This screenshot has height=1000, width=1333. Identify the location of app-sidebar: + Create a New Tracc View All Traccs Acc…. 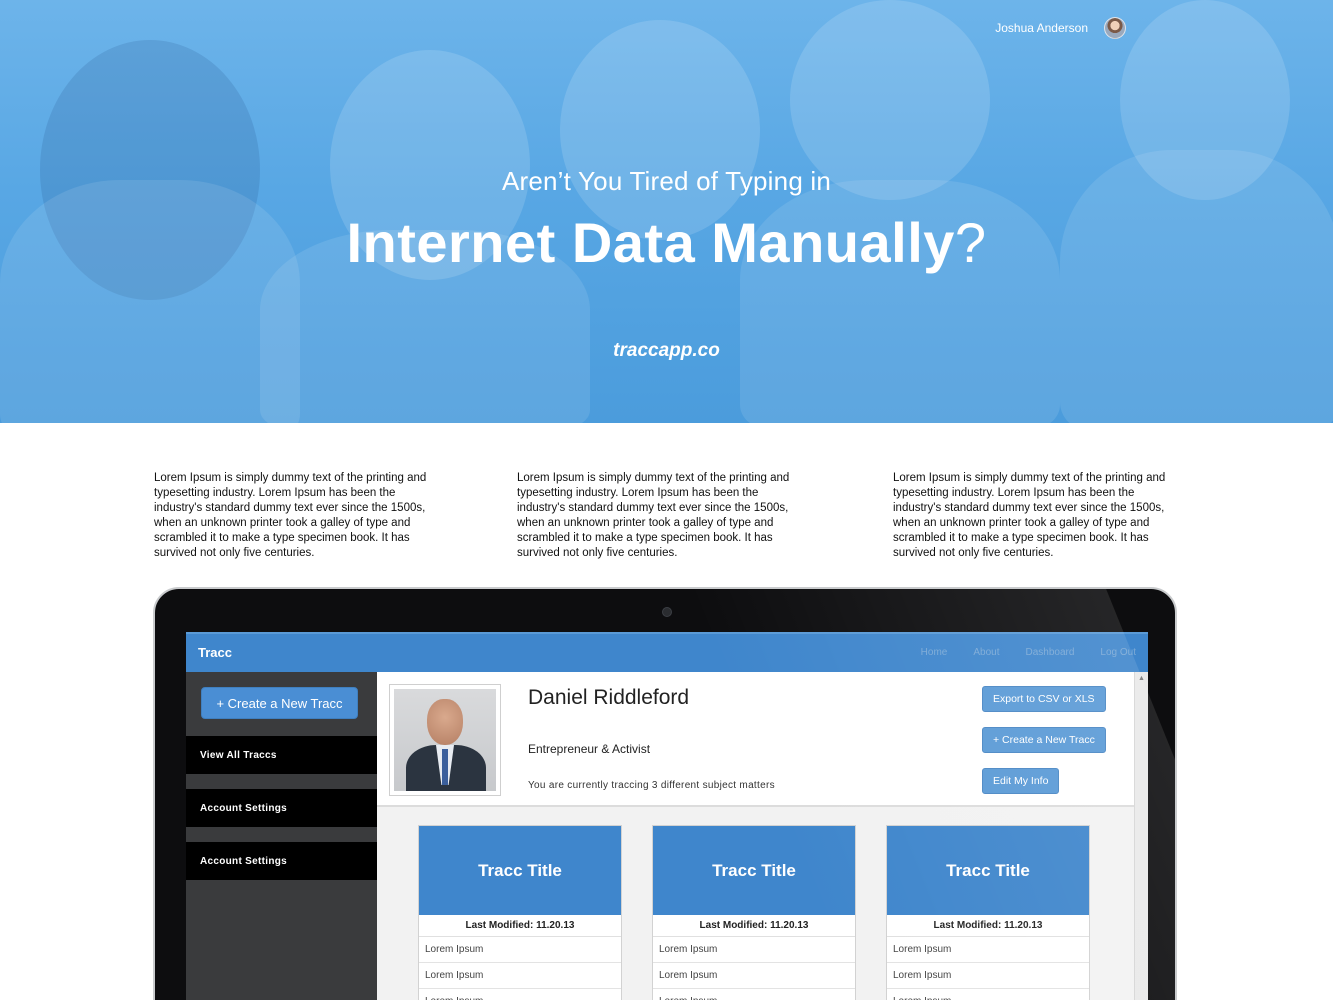
(281, 836).